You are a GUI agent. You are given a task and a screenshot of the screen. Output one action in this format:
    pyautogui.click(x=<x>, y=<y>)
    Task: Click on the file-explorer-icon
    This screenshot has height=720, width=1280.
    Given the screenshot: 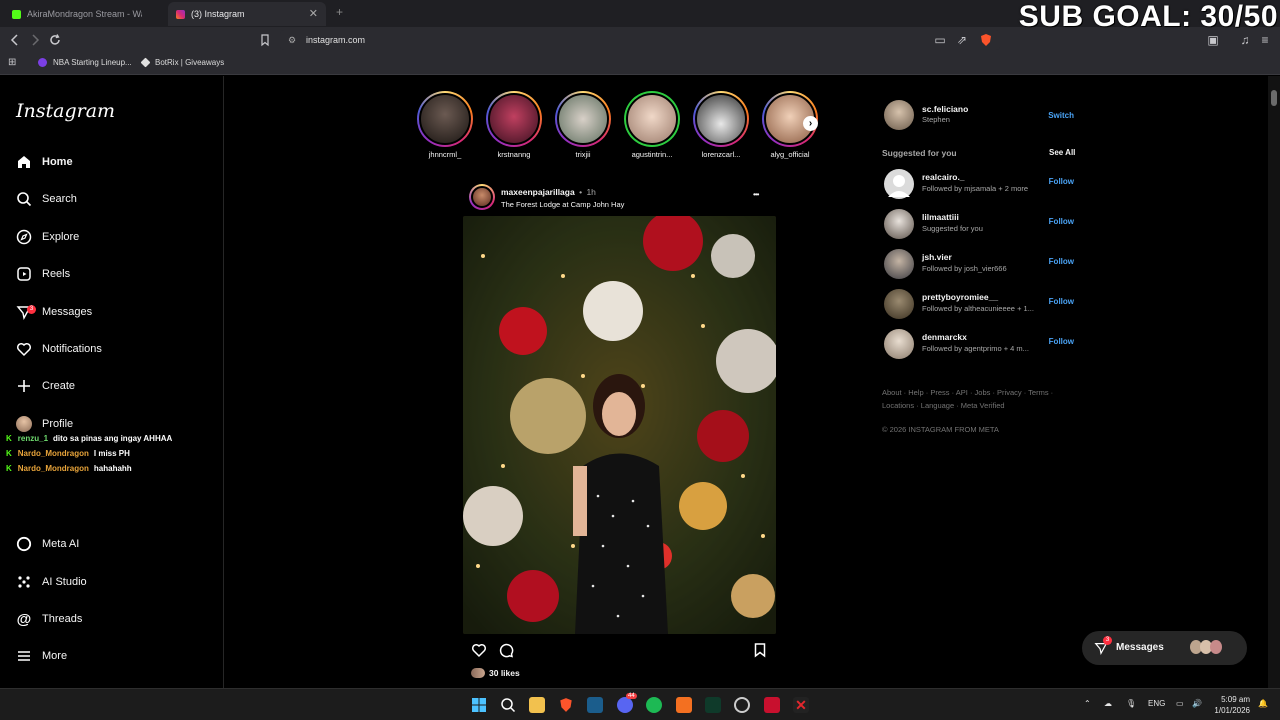 What is the action you would take?
    pyautogui.click(x=537, y=705)
    